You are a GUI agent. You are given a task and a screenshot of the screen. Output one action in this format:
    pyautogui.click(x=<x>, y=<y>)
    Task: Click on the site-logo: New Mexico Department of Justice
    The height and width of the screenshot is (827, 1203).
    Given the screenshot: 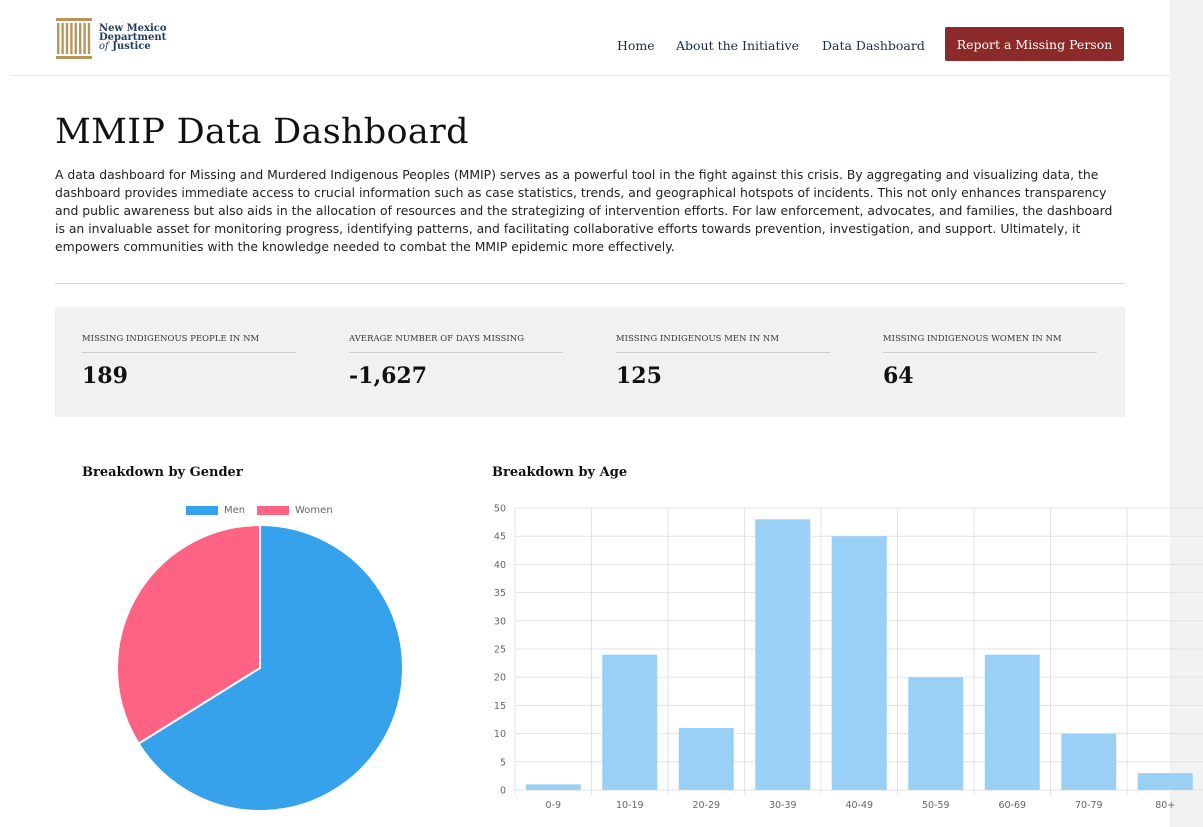 What is the action you would take?
    pyautogui.click(x=136, y=41)
    